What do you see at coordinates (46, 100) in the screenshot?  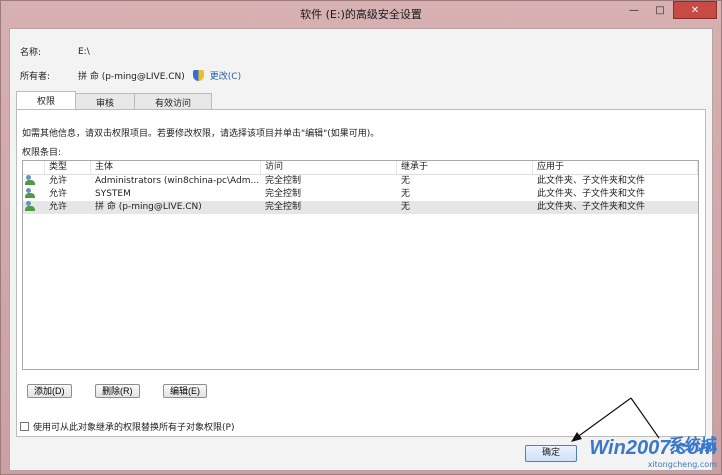 I see `tab-permissions: 权限` at bounding box center [46, 100].